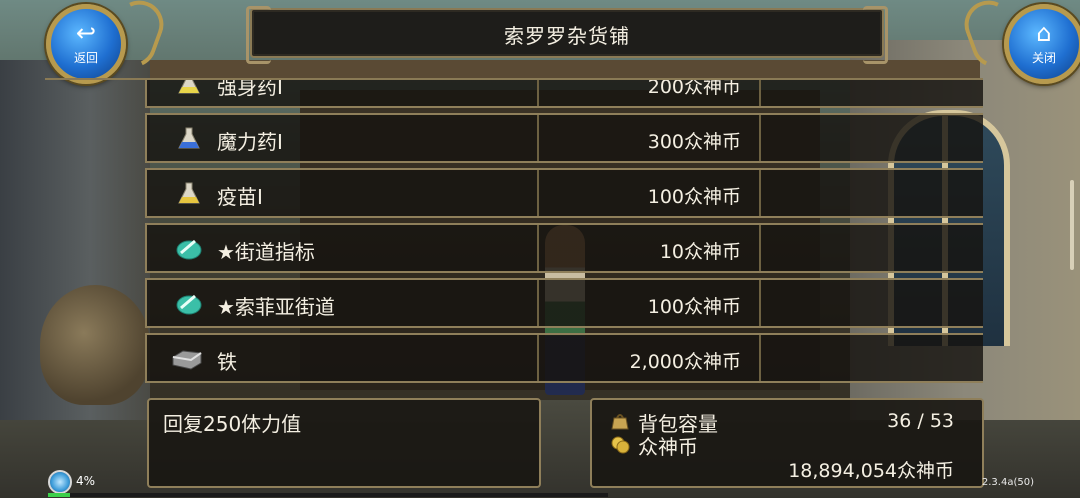 The width and height of the screenshot is (1080, 498). I want to click on item-name: 疫苗Ⅰ, so click(240, 197).